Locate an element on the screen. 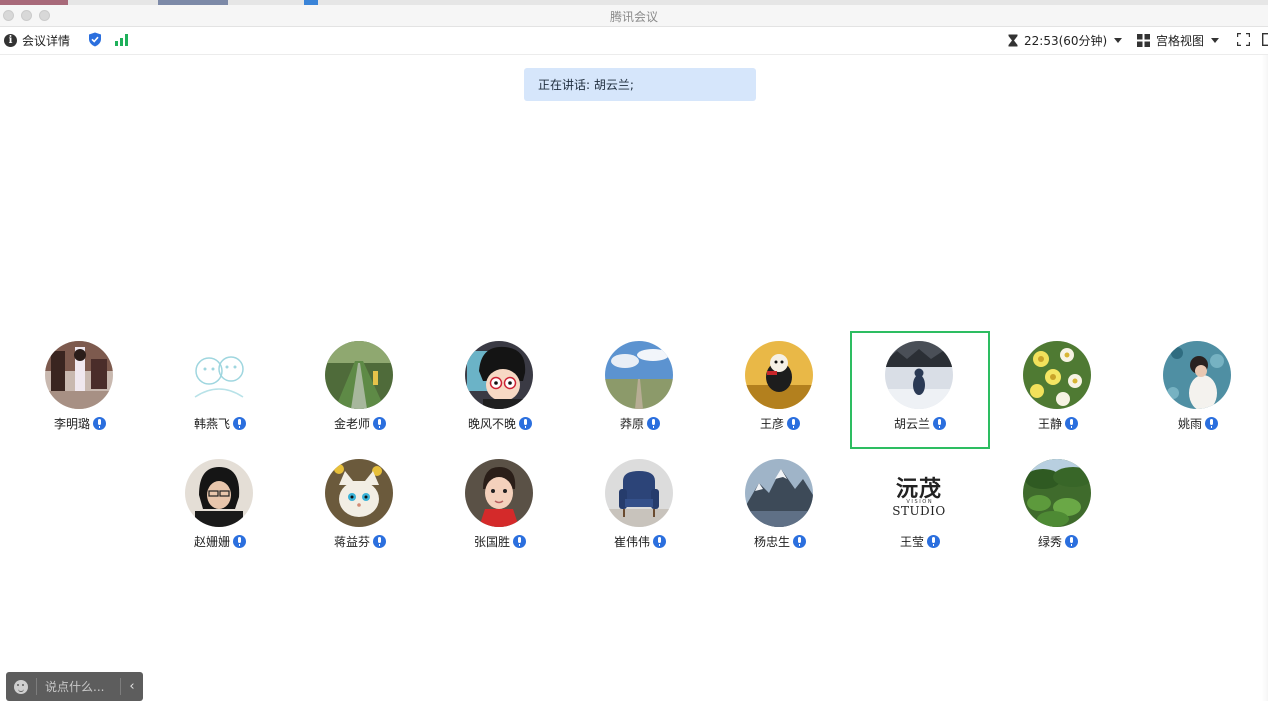 This screenshot has height=701, width=1268. participant-tile: 莽原 is located at coordinates (640, 390).